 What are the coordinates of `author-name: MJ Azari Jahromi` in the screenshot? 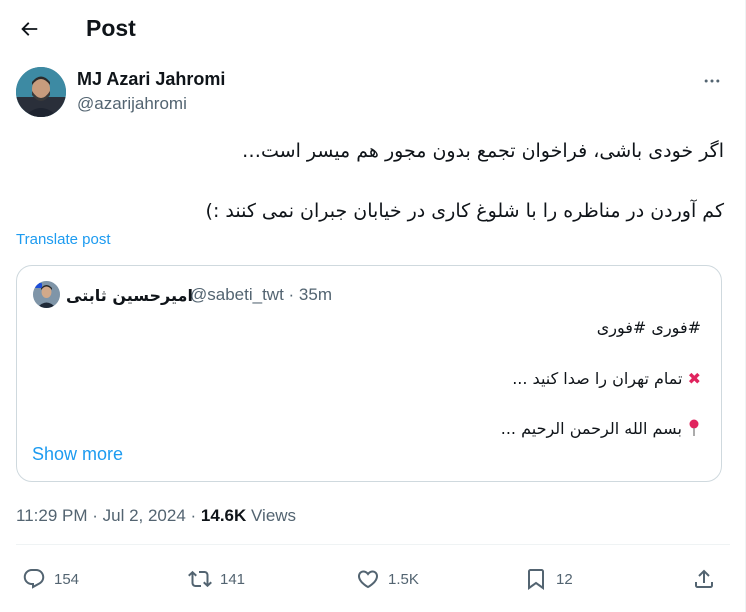 It's located at (151, 79).